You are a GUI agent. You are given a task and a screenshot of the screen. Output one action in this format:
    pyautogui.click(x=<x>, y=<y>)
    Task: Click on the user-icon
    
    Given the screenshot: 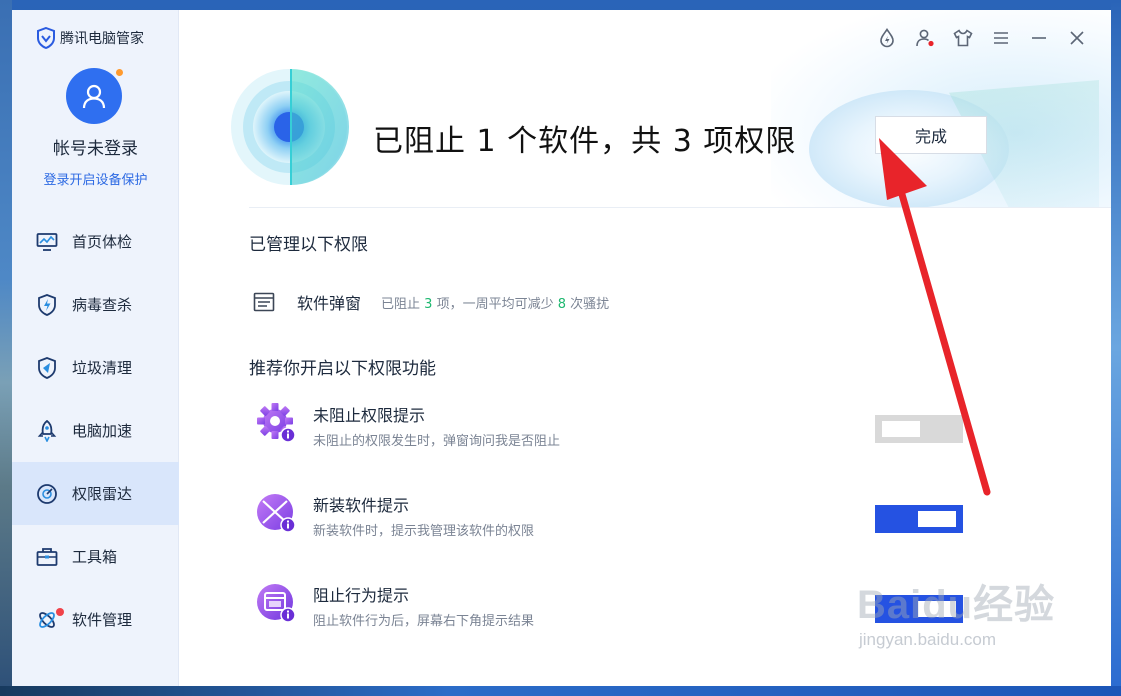 What is the action you would take?
    pyautogui.click(x=94, y=96)
    